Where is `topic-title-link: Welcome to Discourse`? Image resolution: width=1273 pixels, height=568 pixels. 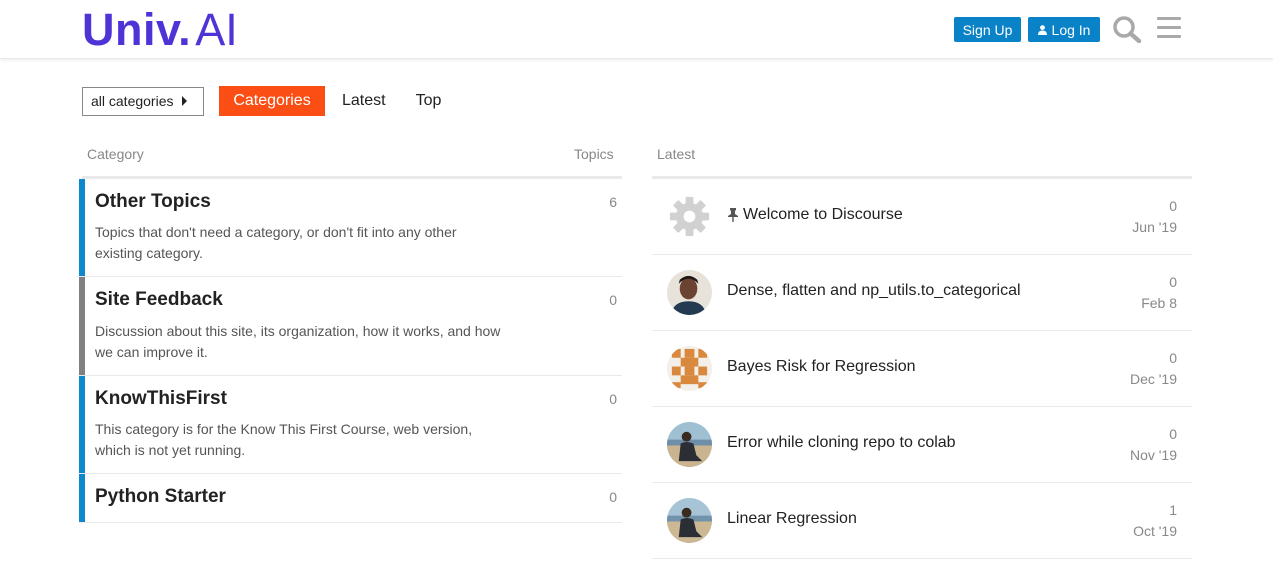 topic-title-link: Welcome to Discourse is located at coordinates (815, 215).